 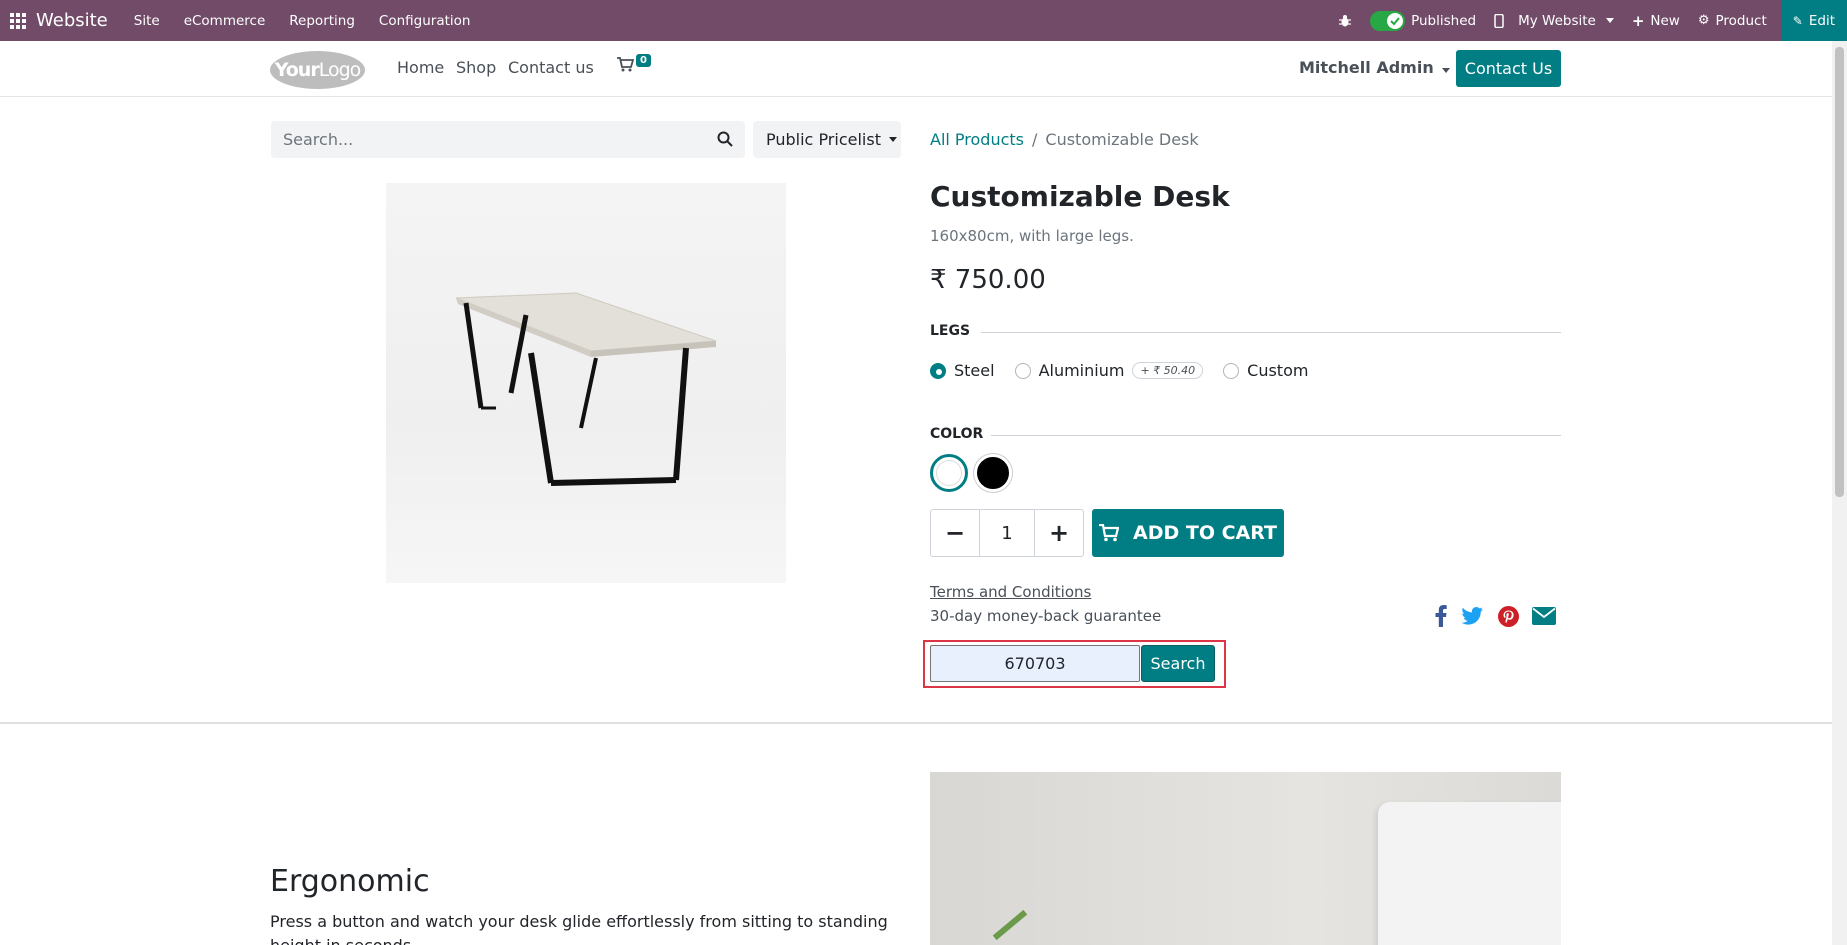 I want to click on color-swatch-black, so click(x=993, y=473).